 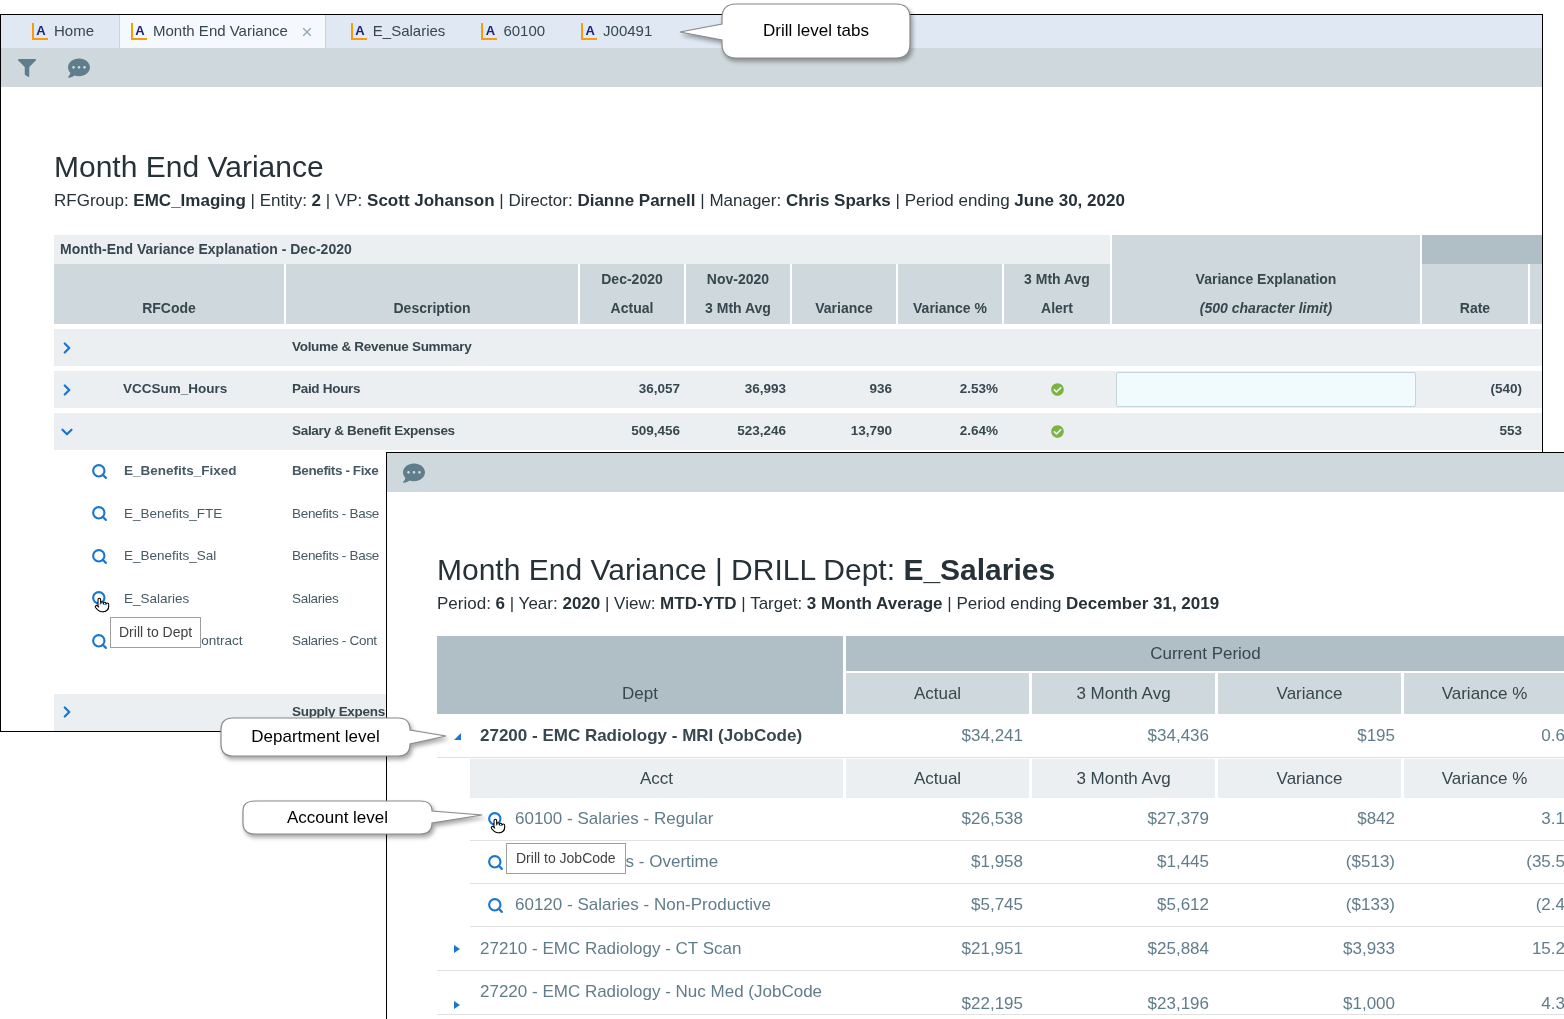 What do you see at coordinates (672, 862) in the screenshot?
I see `account-label: s - Overtime` at bounding box center [672, 862].